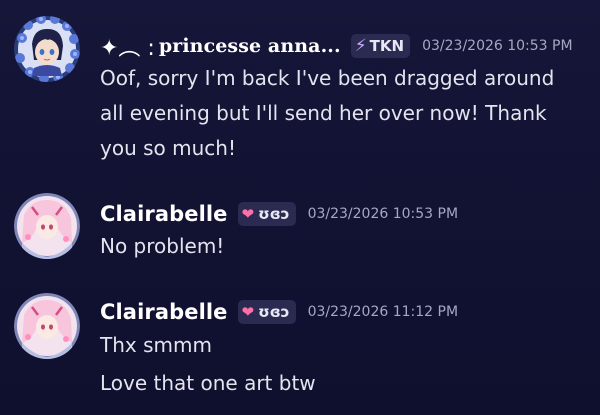 The image size is (600, 415). I want to click on timestamp: 03/23/2026 11:12 PM, so click(383, 312).